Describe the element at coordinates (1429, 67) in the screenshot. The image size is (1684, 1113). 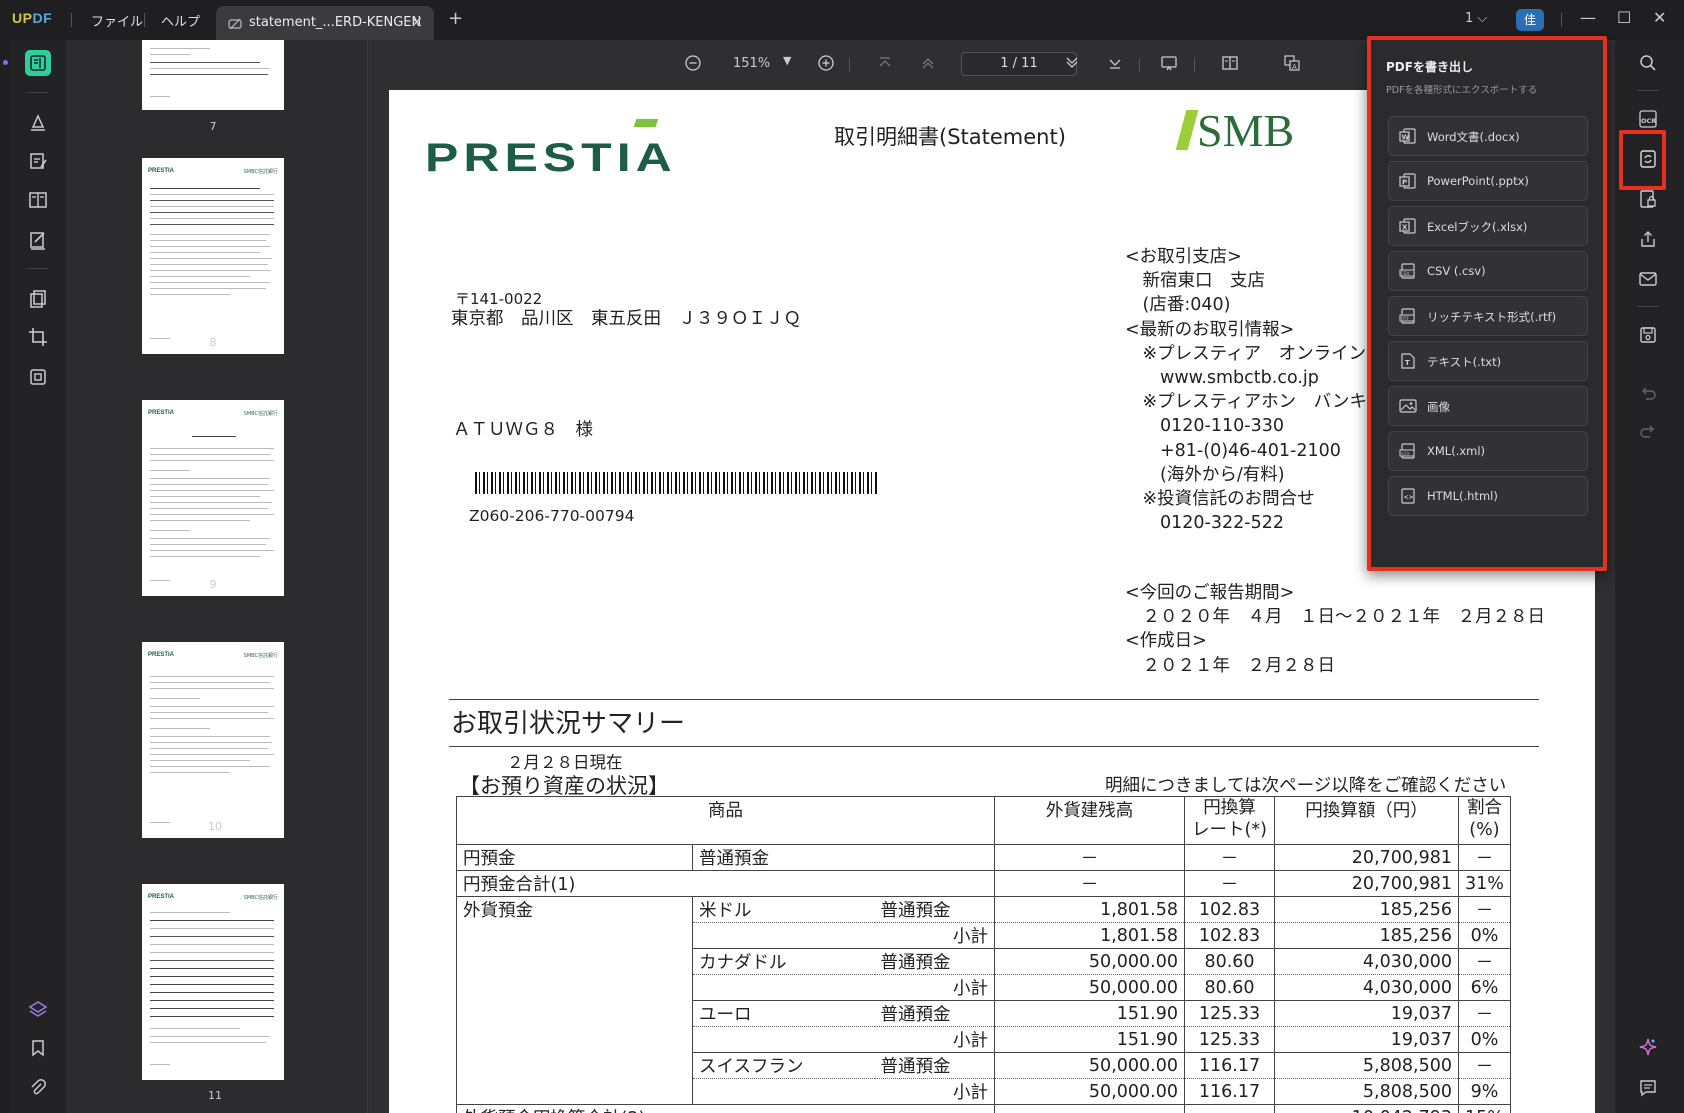
I see `export-panel-title: PDFを書き出し` at that location.